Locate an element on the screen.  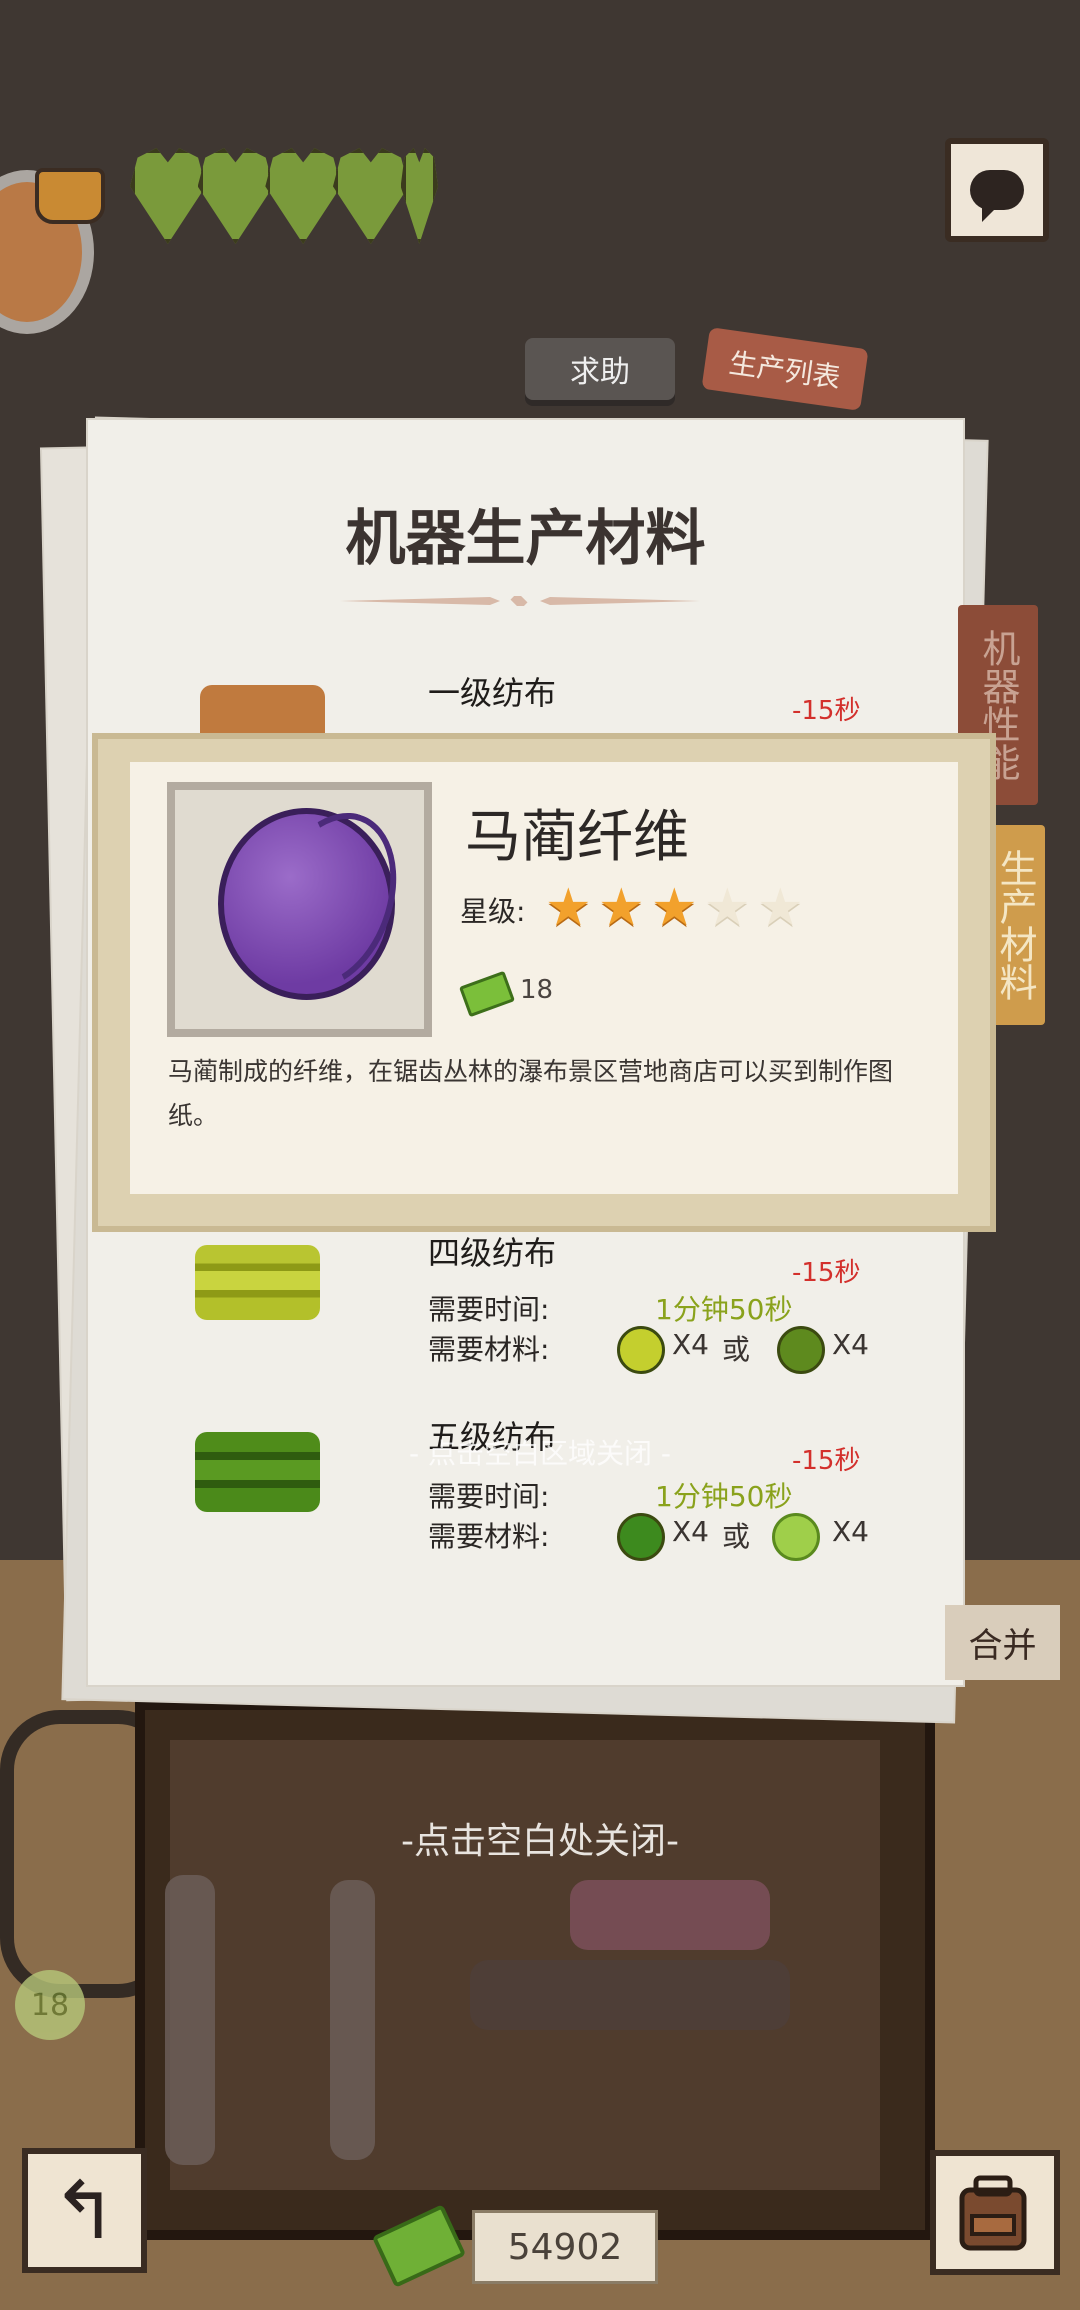
money-counter: 54902 is located at coordinates (565, 2247).